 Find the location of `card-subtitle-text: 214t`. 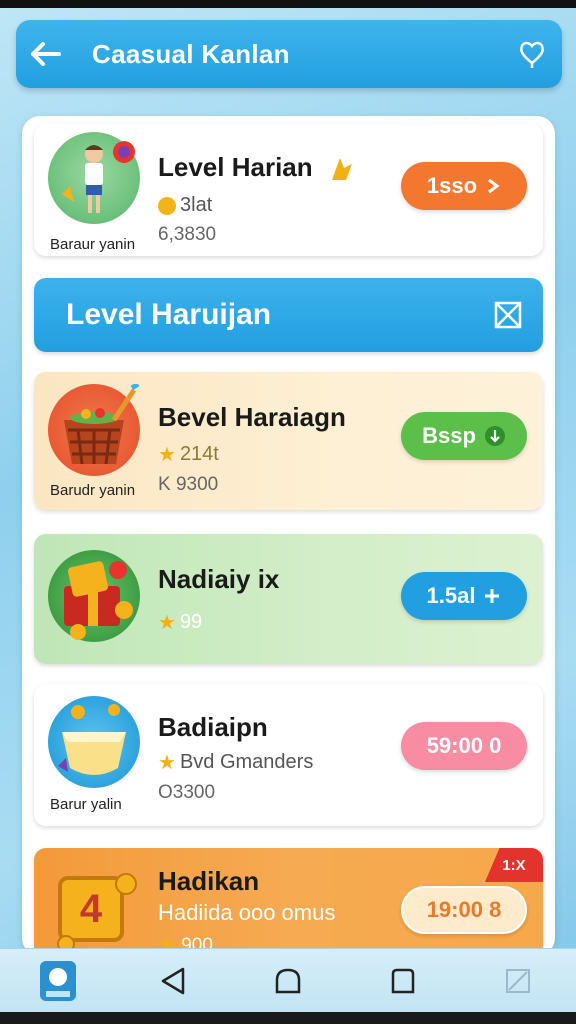

card-subtitle-text: 214t is located at coordinates (199, 454).